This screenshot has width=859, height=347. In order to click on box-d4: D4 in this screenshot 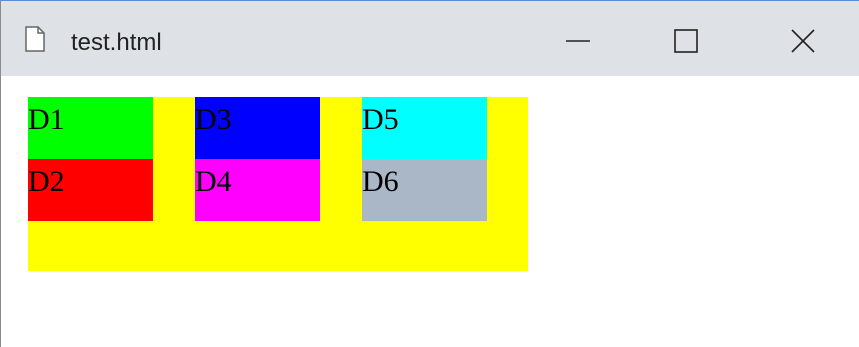, I will do `click(257, 190)`.